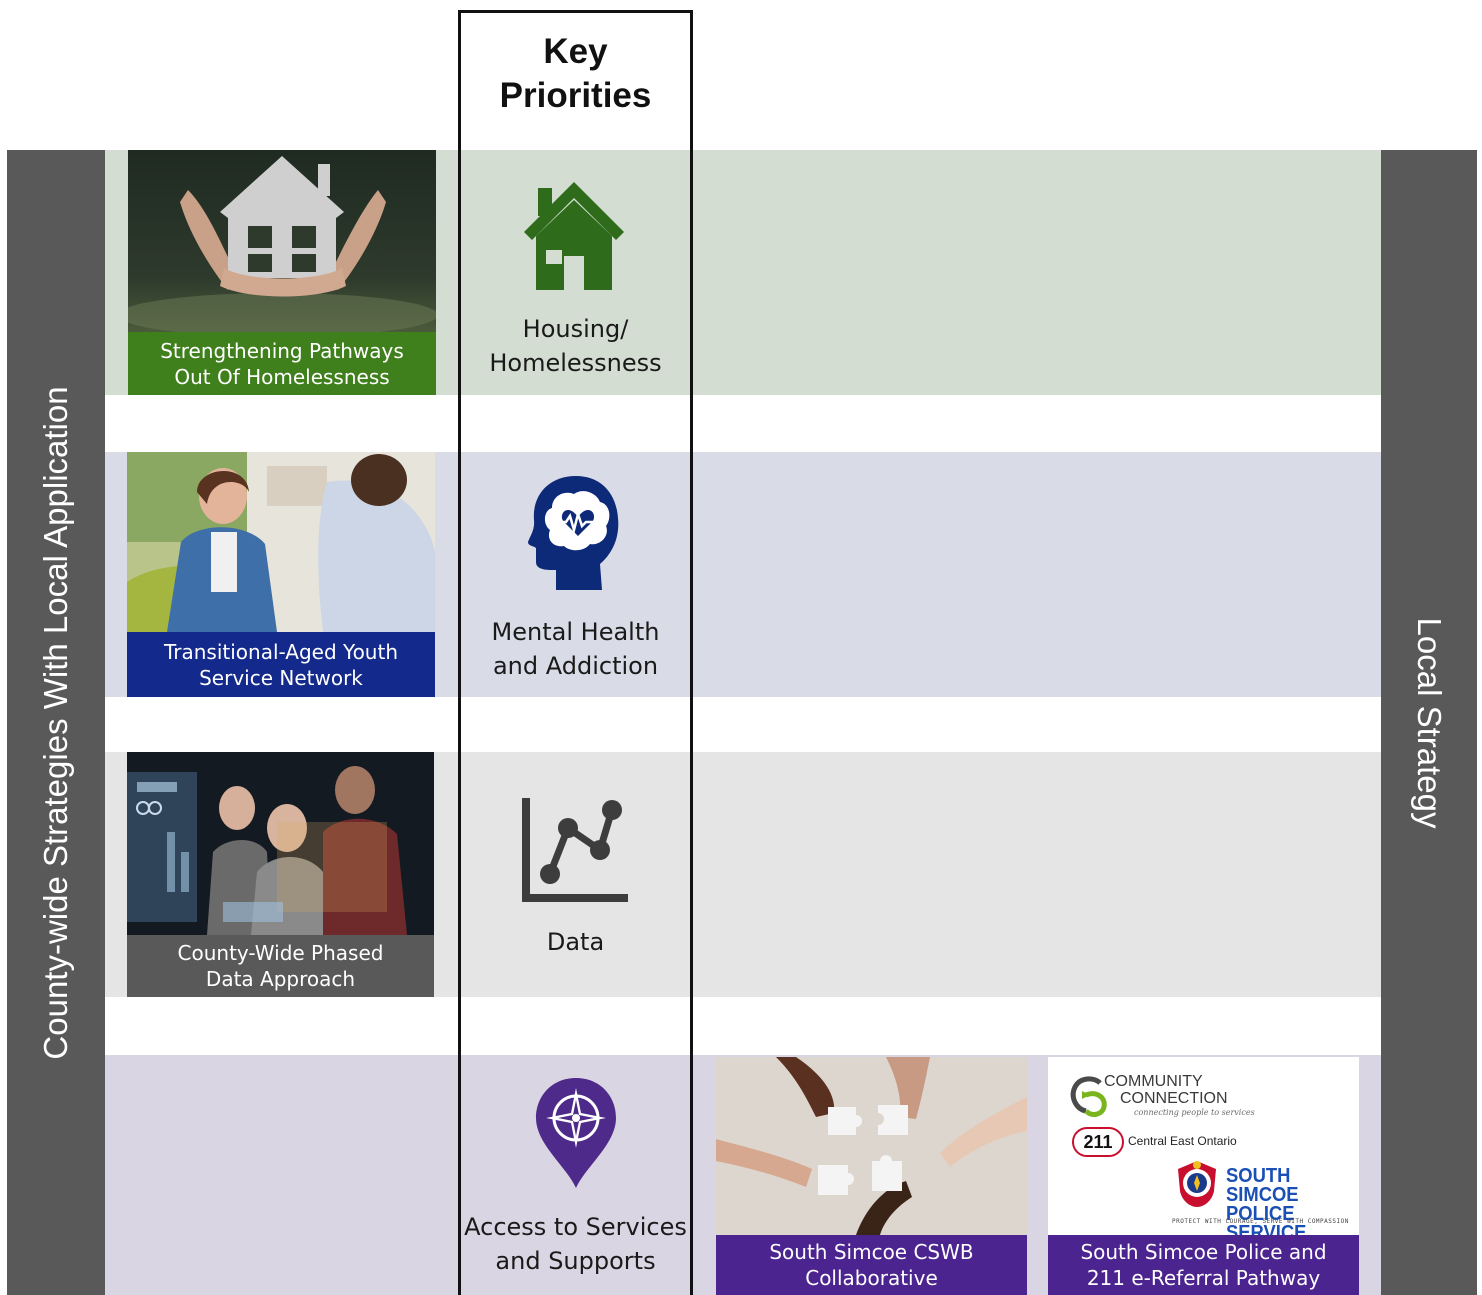 Image resolution: width=1482 pixels, height=1295 pixels. Describe the element at coordinates (576, 1133) in the screenshot. I see `compass-pin-icon` at that location.